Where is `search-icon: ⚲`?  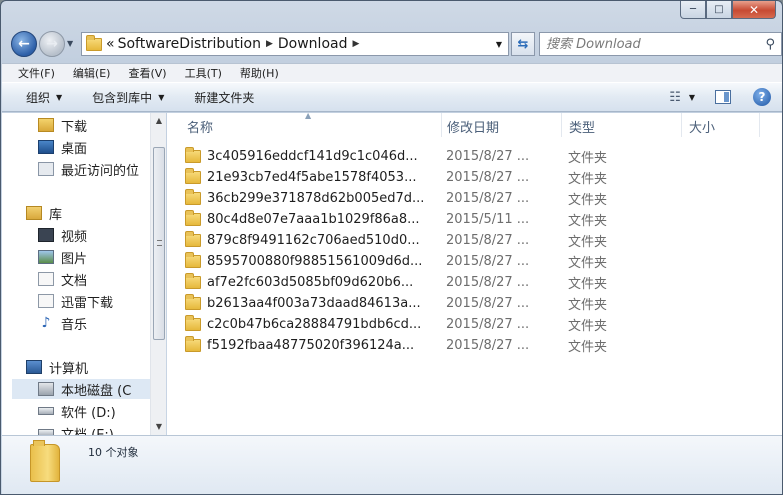 search-icon: ⚲ is located at coordinates (770, 44).